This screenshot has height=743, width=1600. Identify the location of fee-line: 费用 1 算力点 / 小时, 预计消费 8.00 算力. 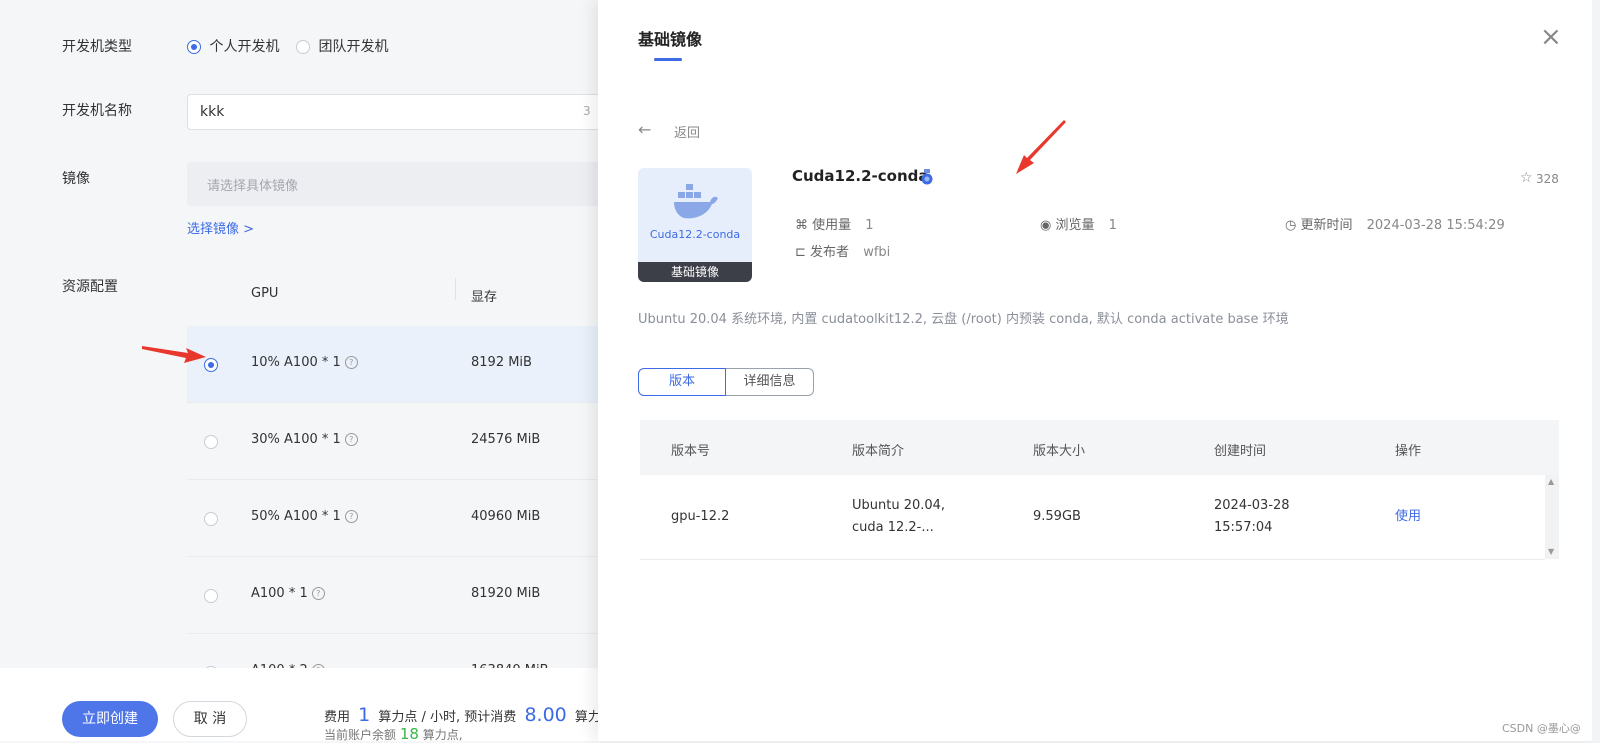
(462, 715).